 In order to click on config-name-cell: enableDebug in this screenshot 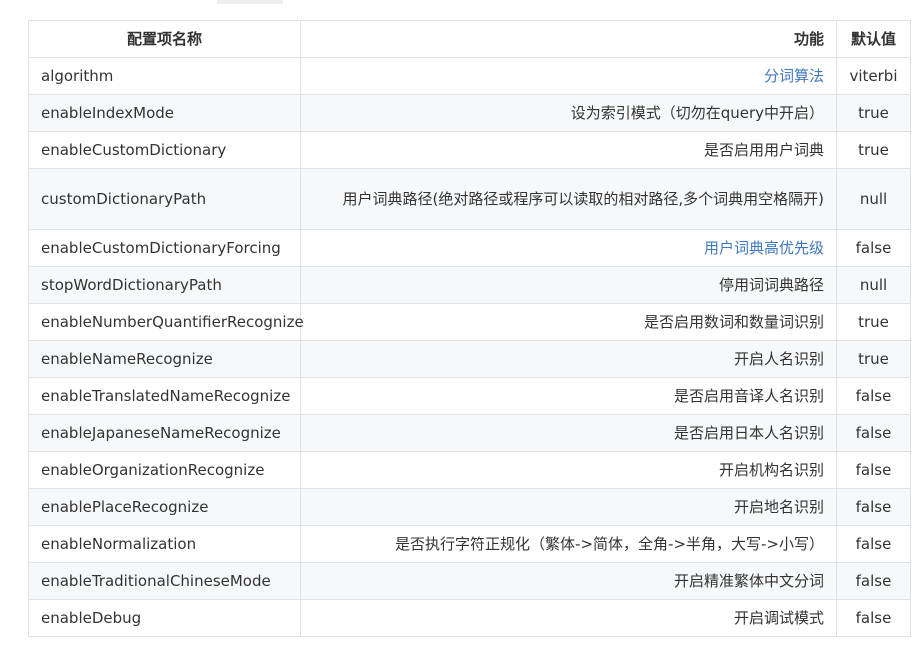, I will do `click(164, 618)`.